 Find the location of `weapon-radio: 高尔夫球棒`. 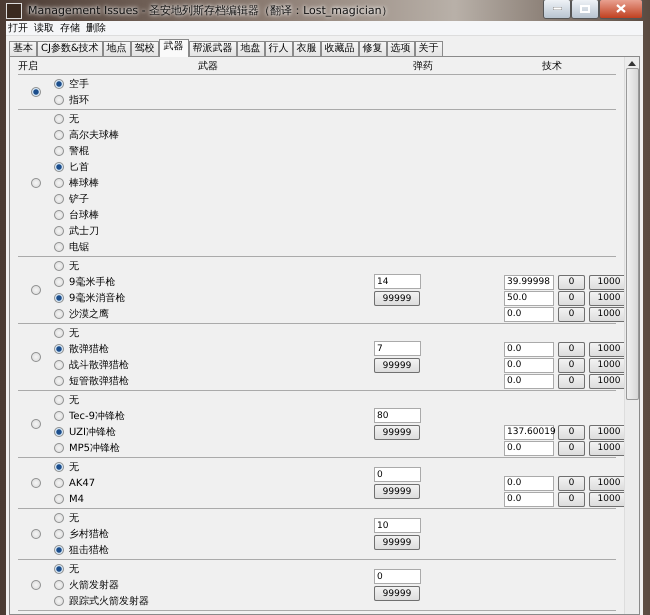

weapon-radio: 高尔夫球棒 is located at coordinates (86, 135).